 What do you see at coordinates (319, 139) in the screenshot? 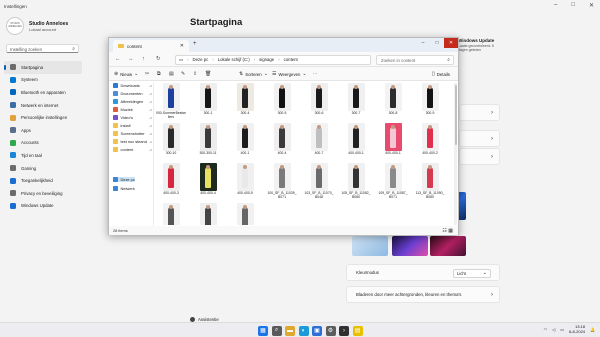
I see `file-thumbnail: 400-7` at bounding box center [319, 139].